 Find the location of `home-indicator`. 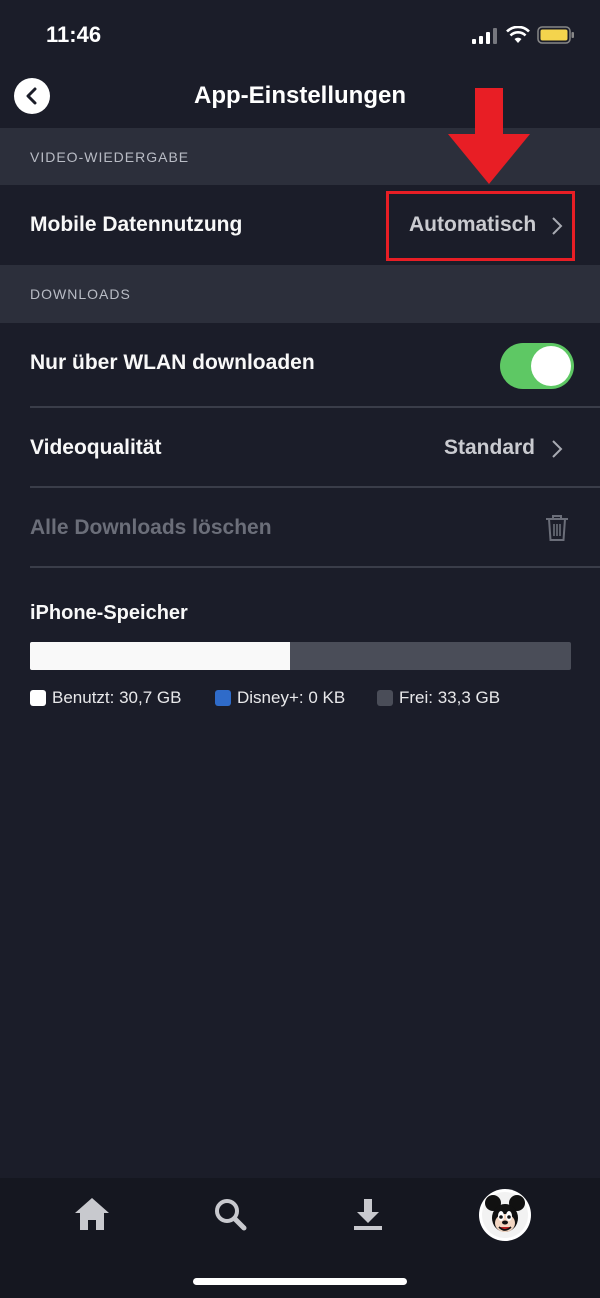

home-indicator is located at coordinates (300, 1281).